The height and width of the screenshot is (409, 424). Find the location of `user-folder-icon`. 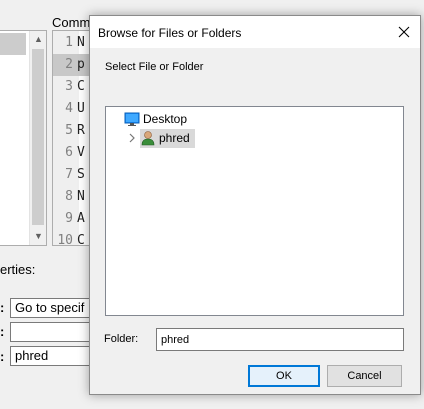

user-folder-icon is located at coordinates (148, 138).